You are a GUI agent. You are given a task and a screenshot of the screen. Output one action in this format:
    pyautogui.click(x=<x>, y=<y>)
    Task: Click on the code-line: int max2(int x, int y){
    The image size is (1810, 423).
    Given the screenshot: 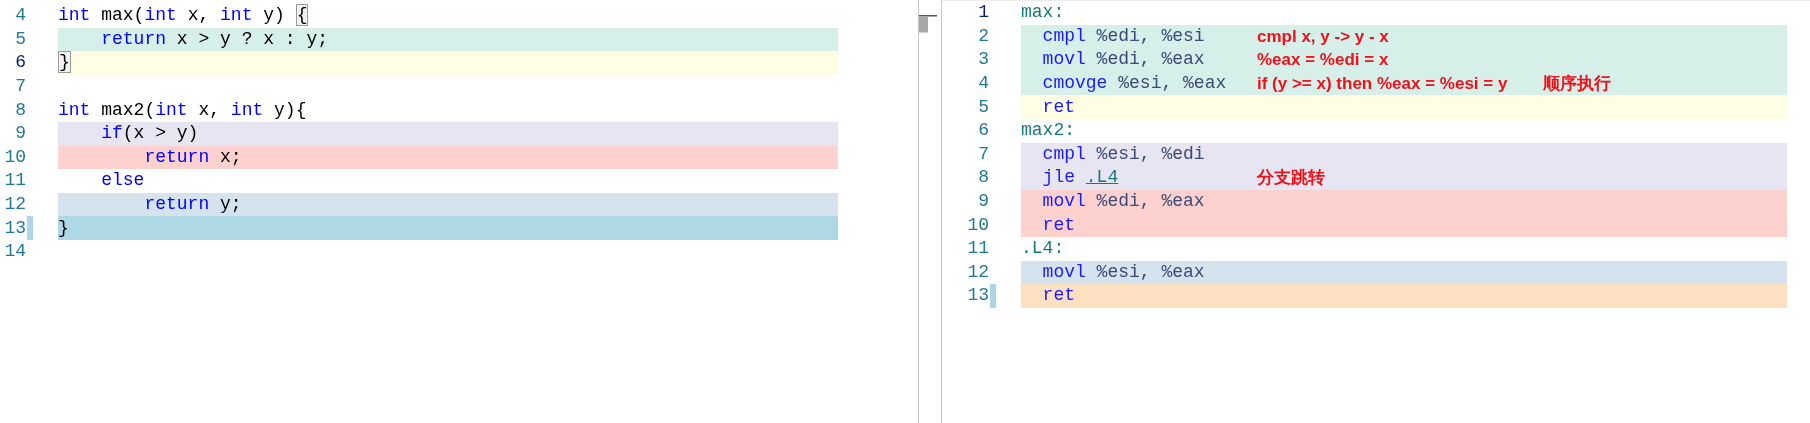 What is the action you would take?
    pyautogui.click(x=182, y=110)
    